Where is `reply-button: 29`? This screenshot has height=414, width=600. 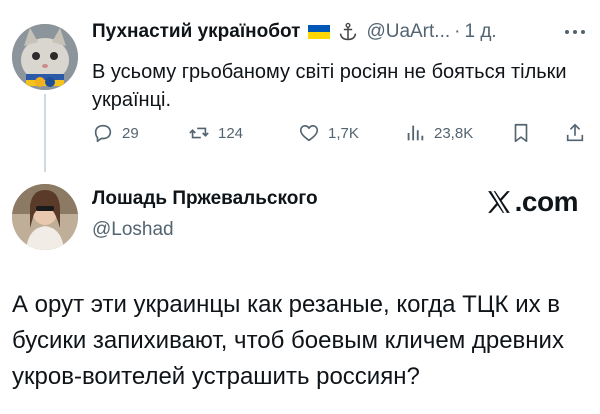
reply-button: 29 is located at coordinates (115, 133).